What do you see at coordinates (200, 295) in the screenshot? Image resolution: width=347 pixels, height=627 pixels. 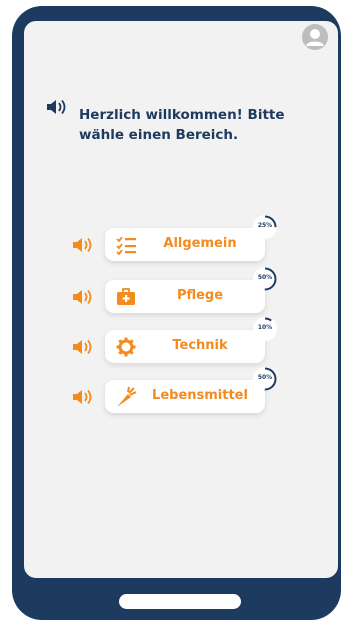 I see `category-label: Pflege` at bounding box center [200, 295].